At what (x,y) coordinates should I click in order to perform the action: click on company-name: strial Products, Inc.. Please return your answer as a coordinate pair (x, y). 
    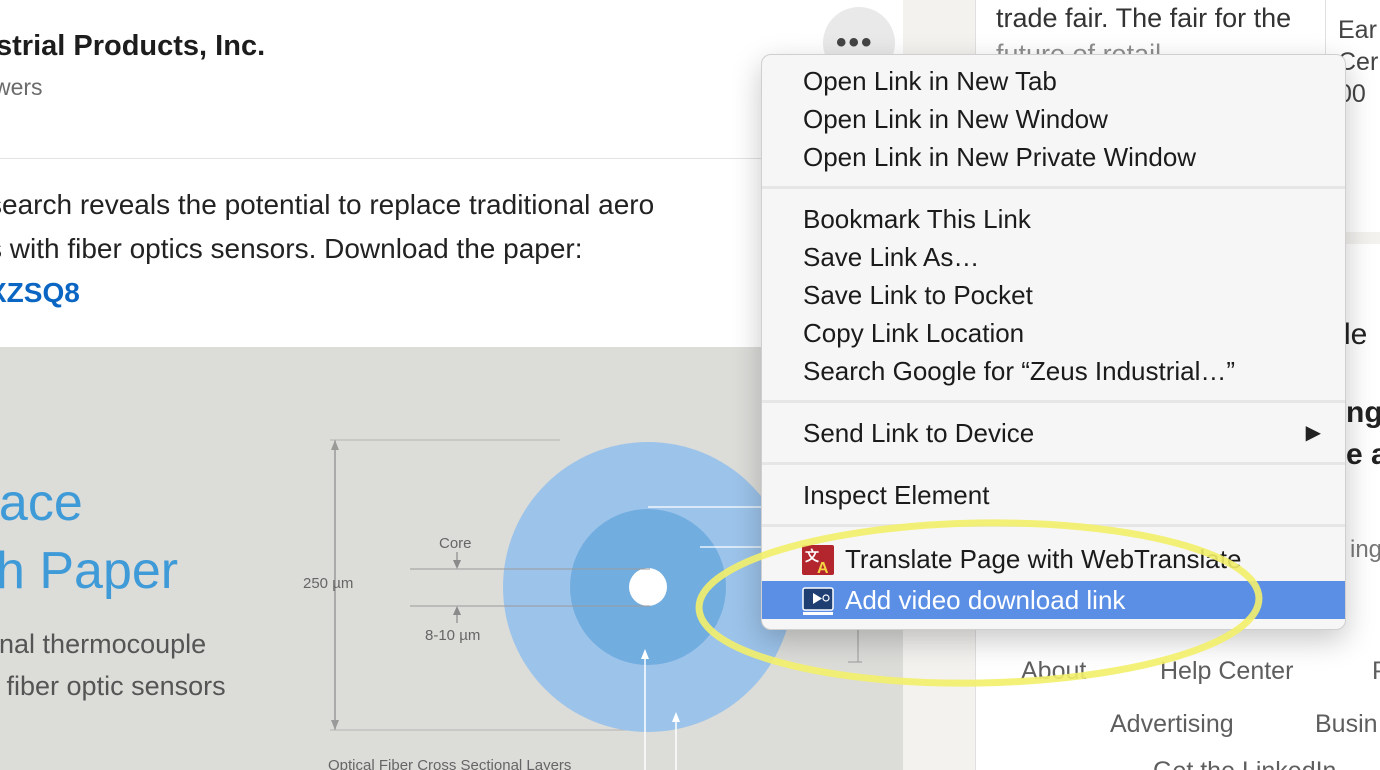
    Looking at the image, I should click on (132, 46).